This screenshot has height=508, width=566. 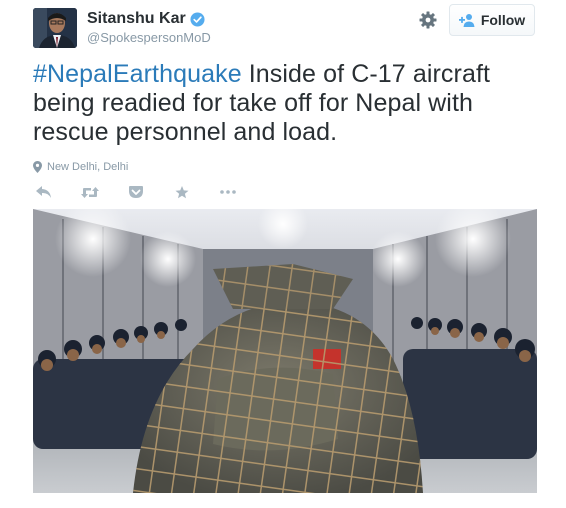 What do you see at coordinates (44, 192) in the screenshot?
I see `reply-icon` at bounding box center [44, 192].